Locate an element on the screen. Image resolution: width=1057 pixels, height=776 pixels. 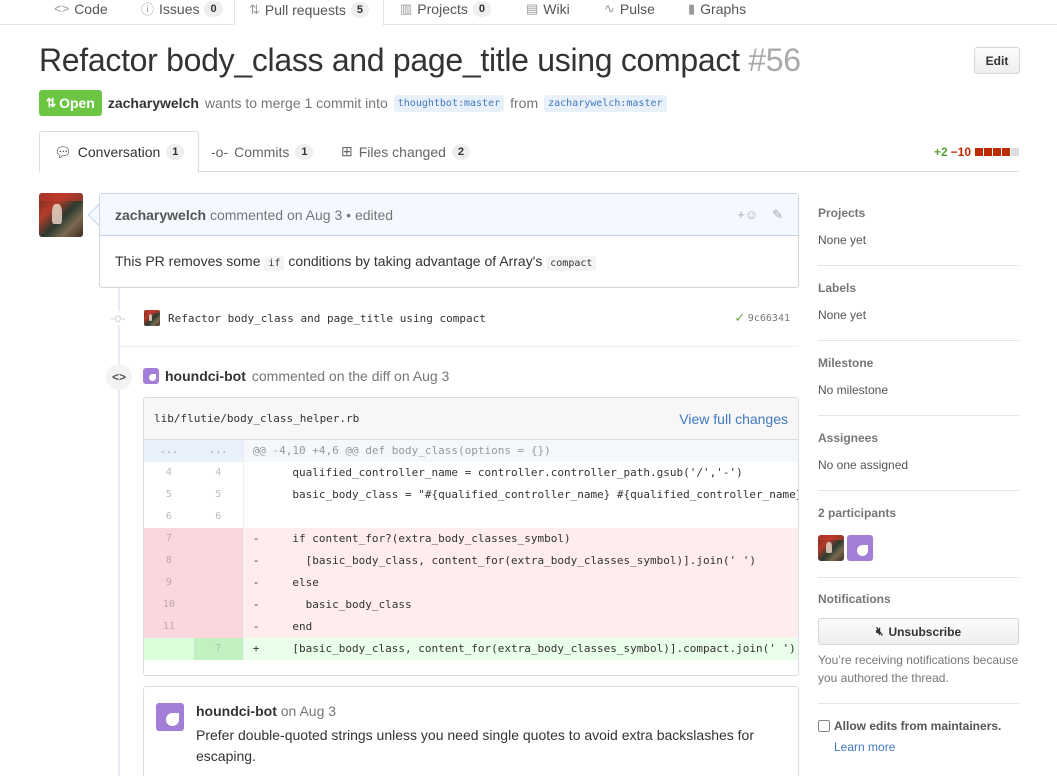
tab-wiki: ▤ Wiki is located at coordinates (548, 12).